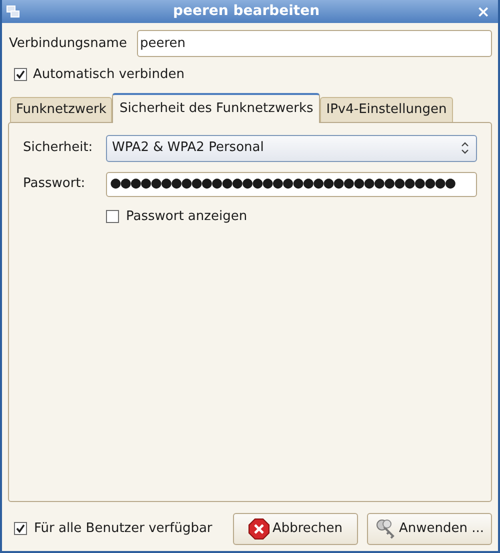  What do you see at coordinates (291, 148) in the screenshot?
I see `security-dropdown: WPA2 & WPA2 Personal` at bounding box center [291, 148].